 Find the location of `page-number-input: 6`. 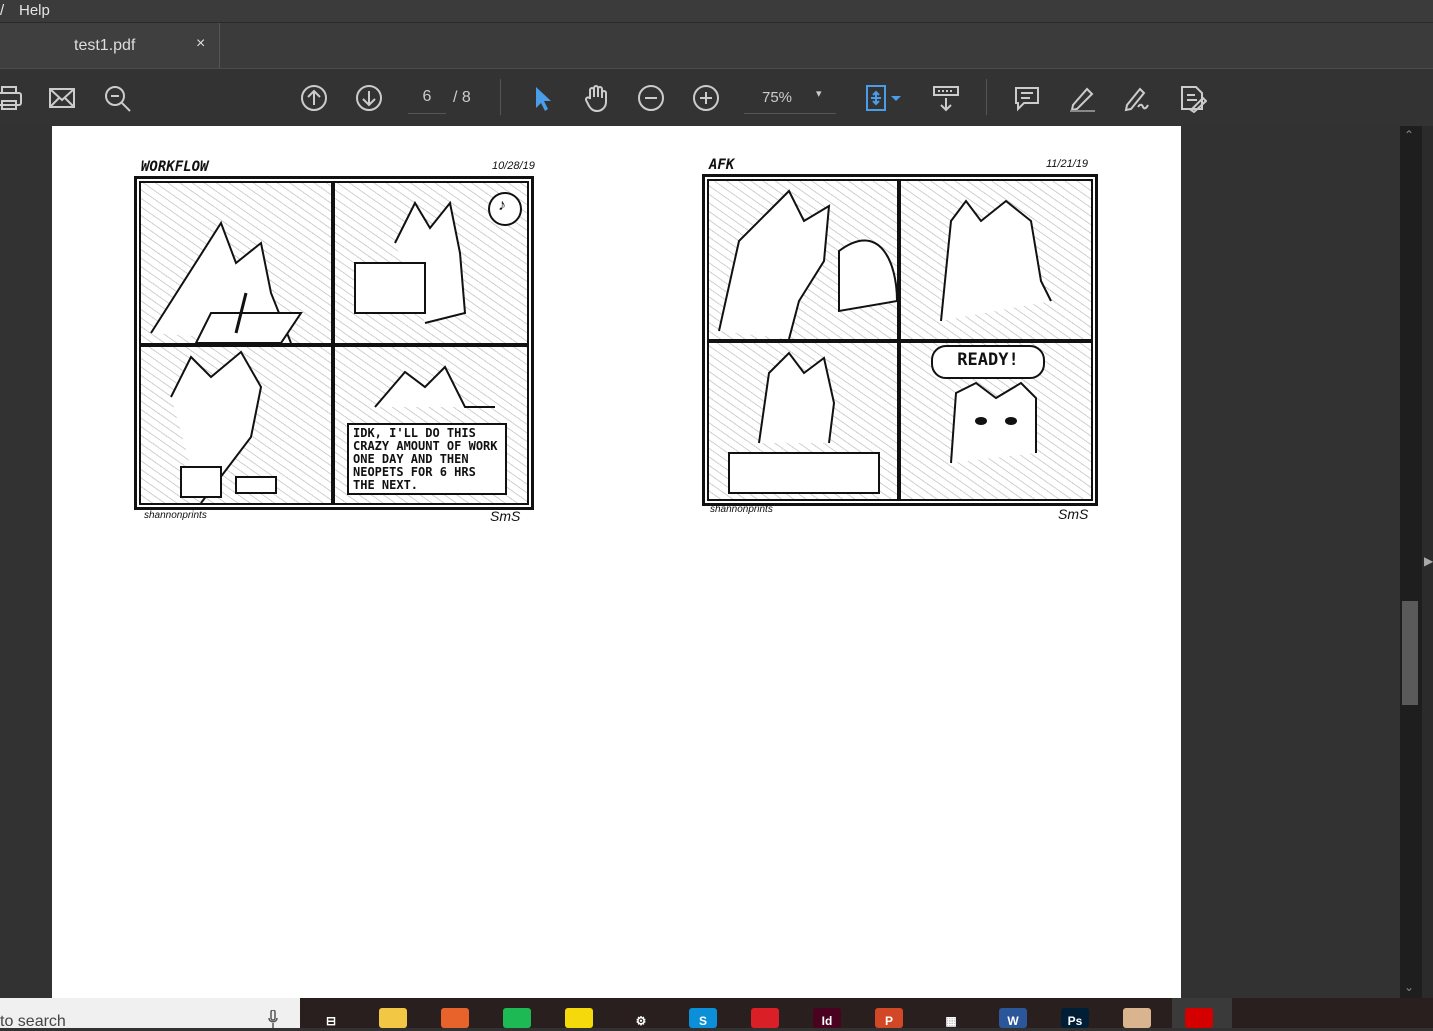

page-number-input: 6 is located at coordinates (427, 99).